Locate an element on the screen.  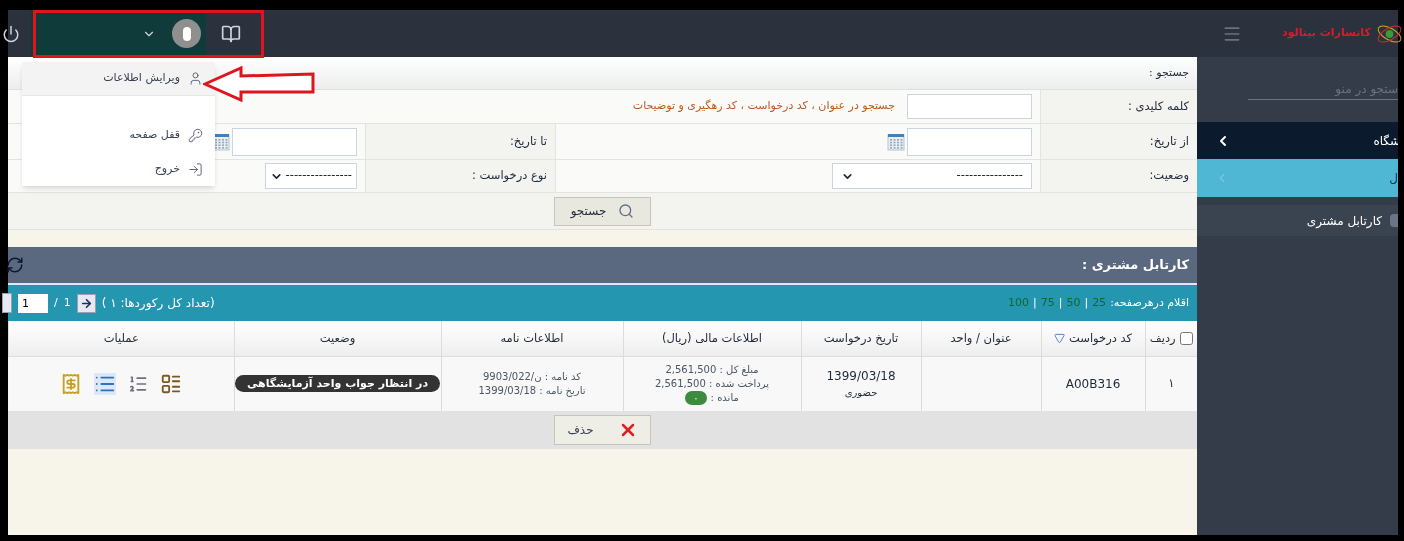
menu-item: قفل صفحه is located at coordinates (118, 135).